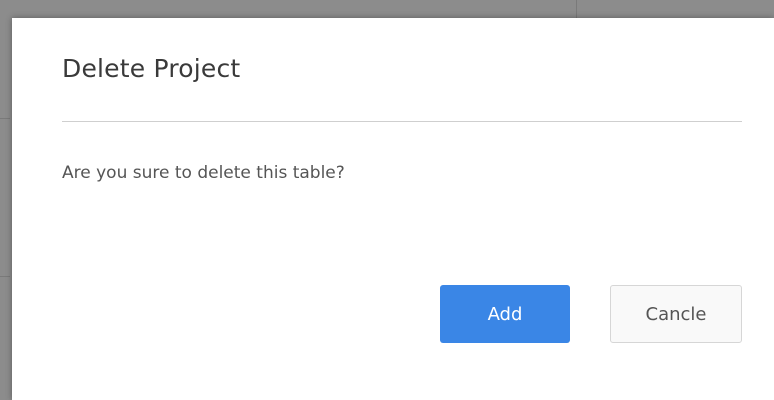 The height and width of the screenshot is (400, 774). Describe the element at coordinates (505, 314) in the screenshot. I see `add-button: Add` at that location.